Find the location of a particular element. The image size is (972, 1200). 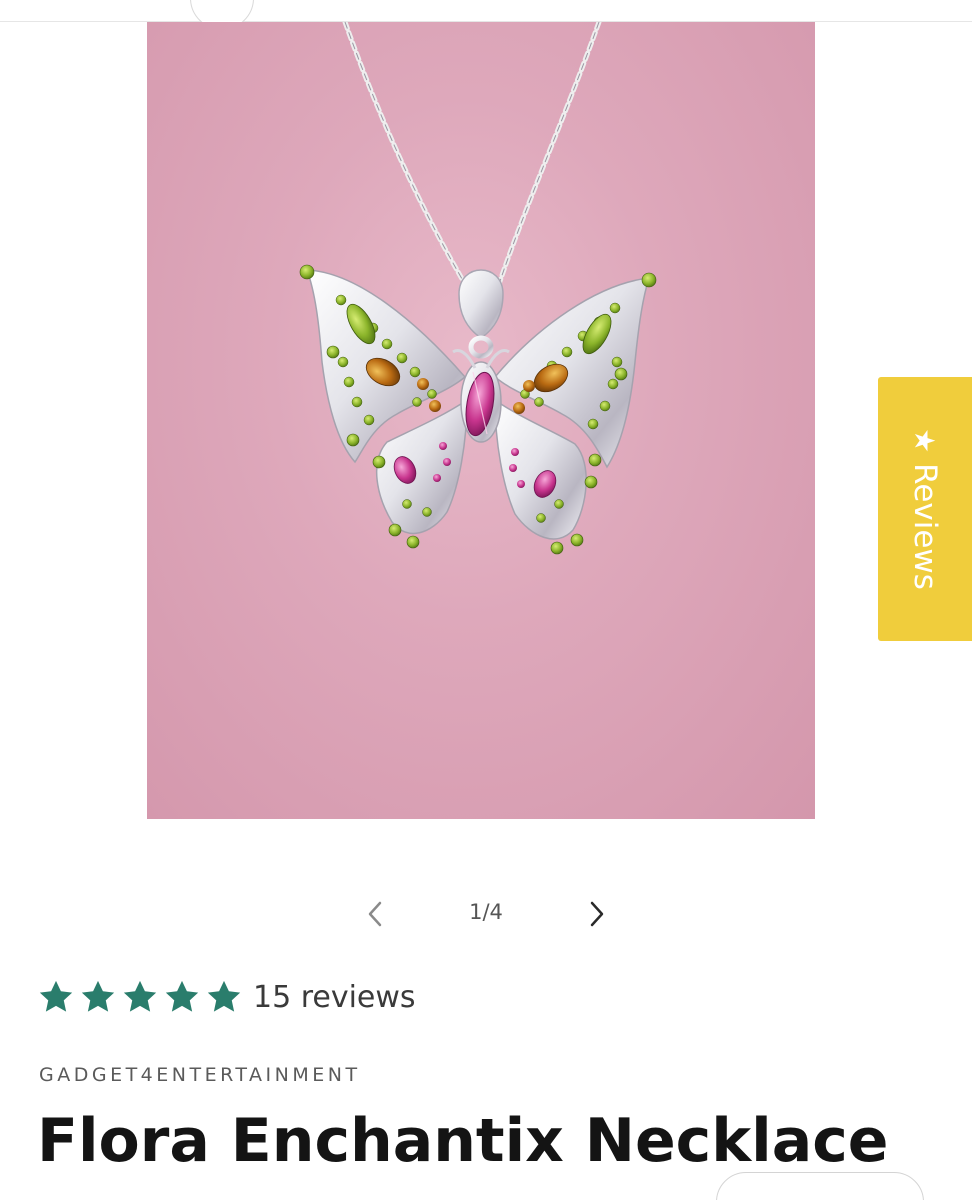

rating-stars is located at coordinates (140, 997).